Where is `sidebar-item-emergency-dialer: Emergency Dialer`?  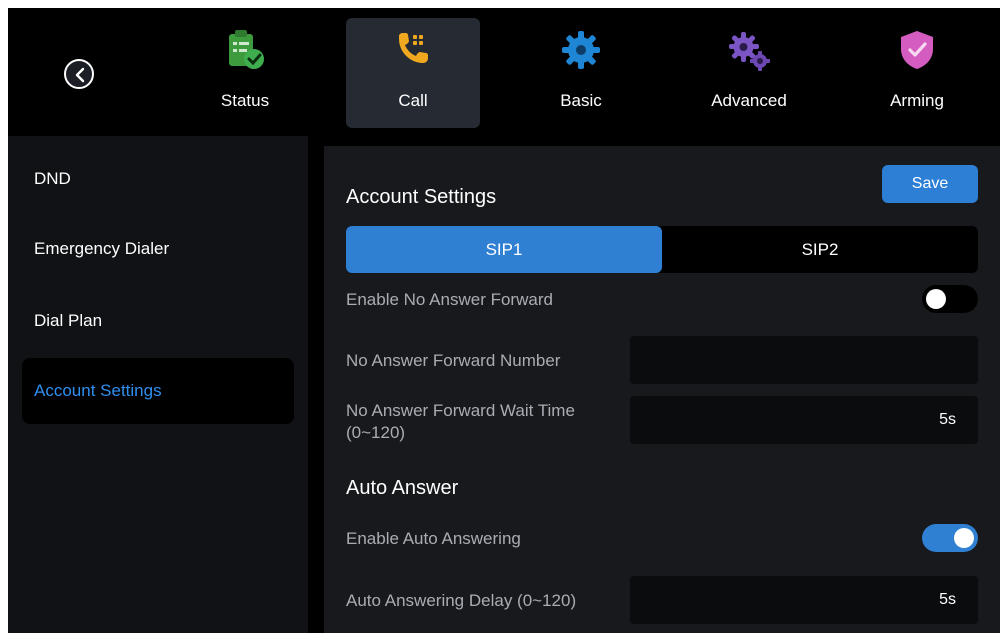 sidebar-item-emergency-dialer: Emergency Dialer is located at coordinates (158, 249).